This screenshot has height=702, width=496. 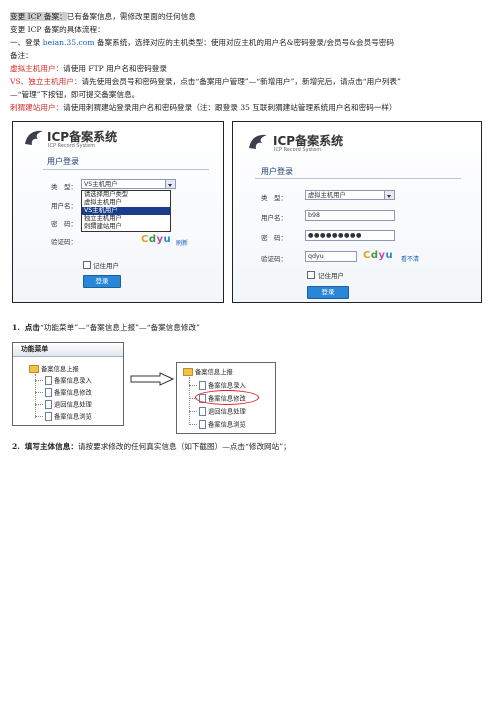 What do you see at coordinates (69, 42) in the screenshot?
I see `beian-link: beian.35.com` at bounding box center [69, 42].